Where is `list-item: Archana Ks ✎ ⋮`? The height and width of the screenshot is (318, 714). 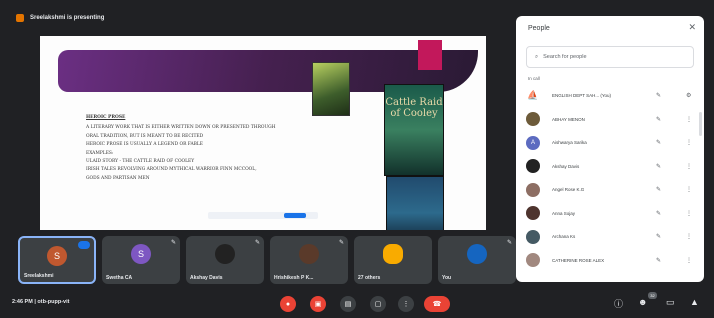 list-item: Archana Ks ✎ ⋮ is located at coordinates (610, 237).